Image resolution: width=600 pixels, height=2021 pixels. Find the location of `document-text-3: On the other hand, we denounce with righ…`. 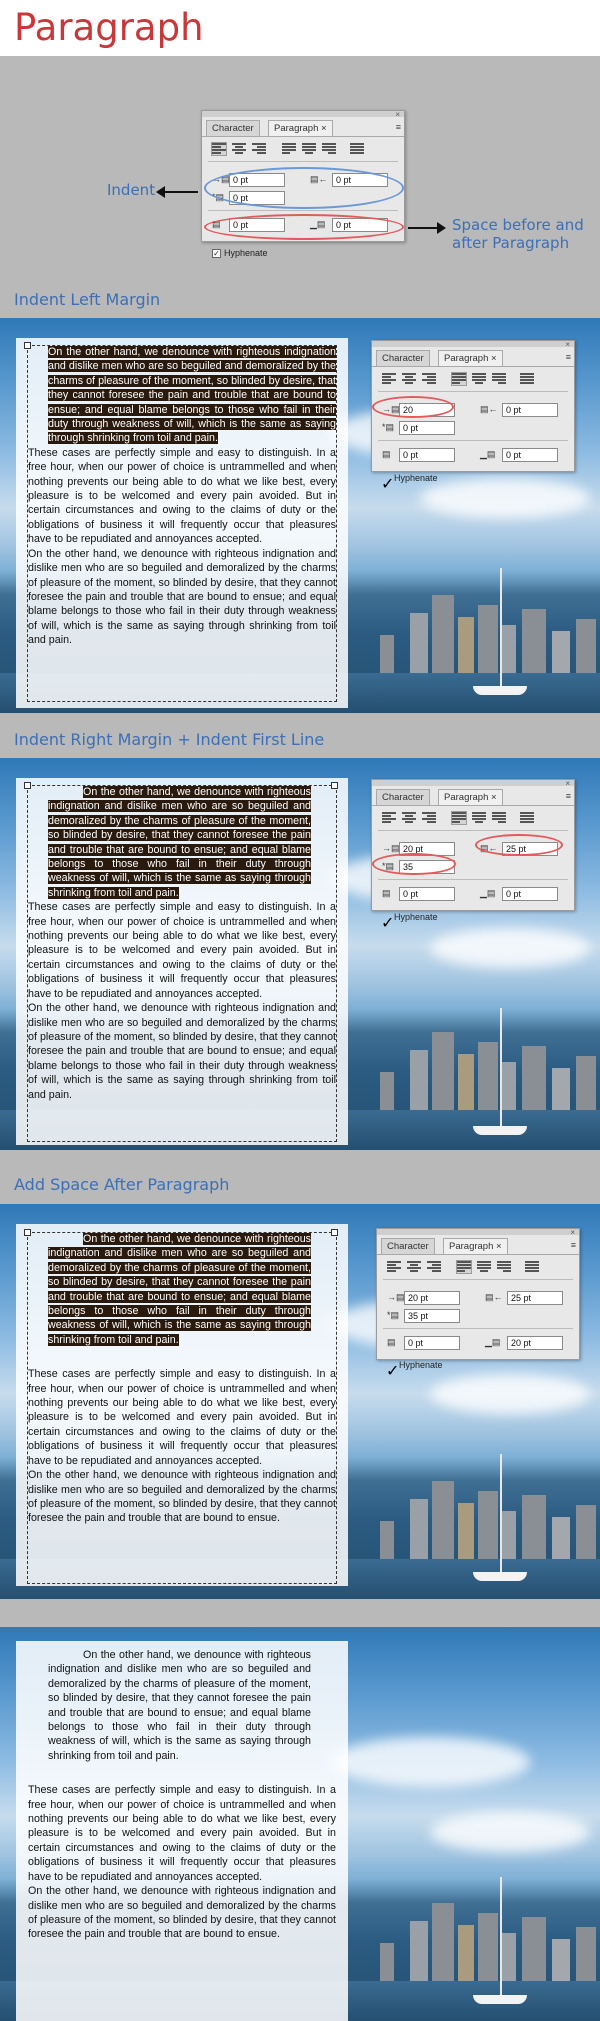

document-text-3: On the other hand, we denounce with righ… is located at coordinates (182, 1379).